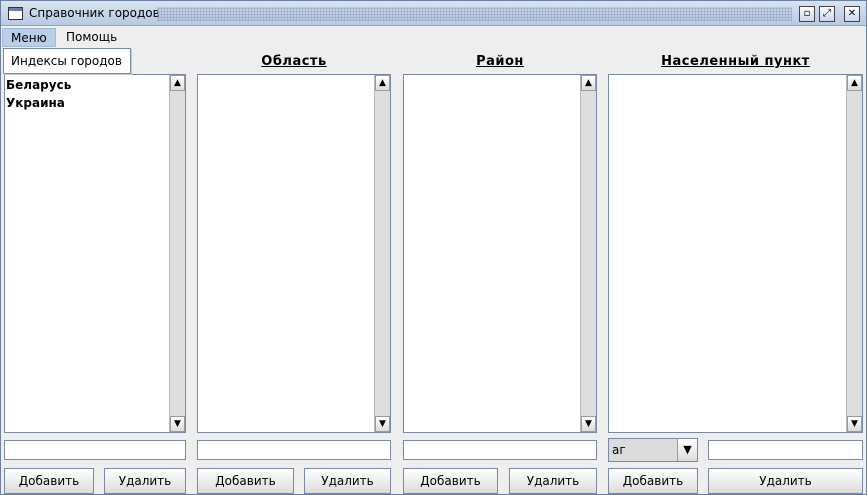 This screenshot has width=867, height=495. Describe the element at coordinates (450, 481) in the screenshot. I see `district-add-button: Добавить` at that location.